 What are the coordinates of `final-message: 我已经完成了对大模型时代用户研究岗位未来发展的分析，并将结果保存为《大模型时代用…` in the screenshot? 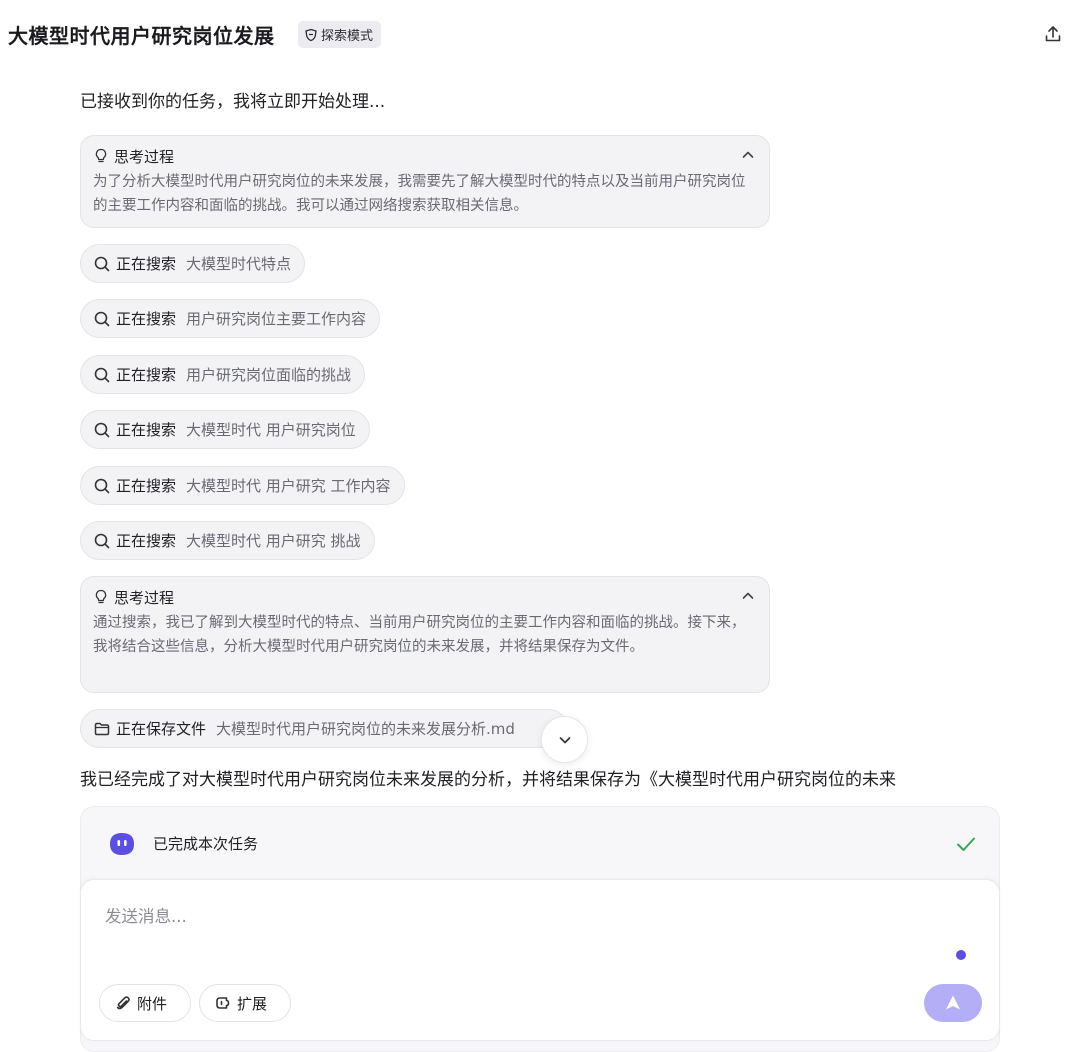 It's located at (488, 780).